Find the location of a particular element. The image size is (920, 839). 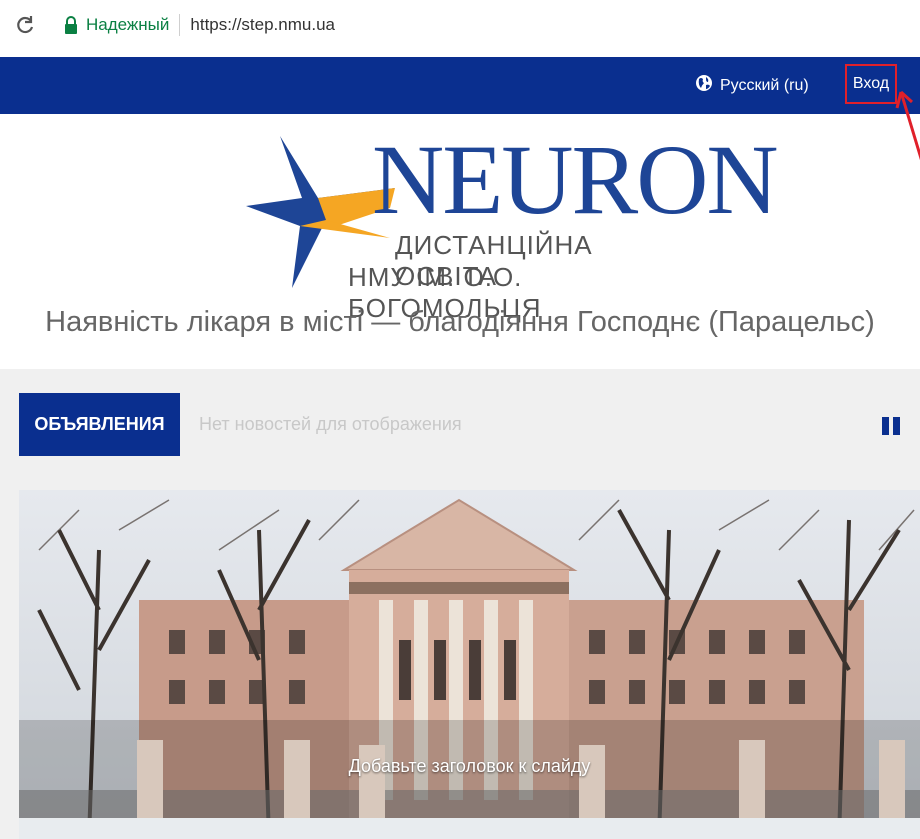

logo-wordmark: NEURON is located at coordinates (575, 179).